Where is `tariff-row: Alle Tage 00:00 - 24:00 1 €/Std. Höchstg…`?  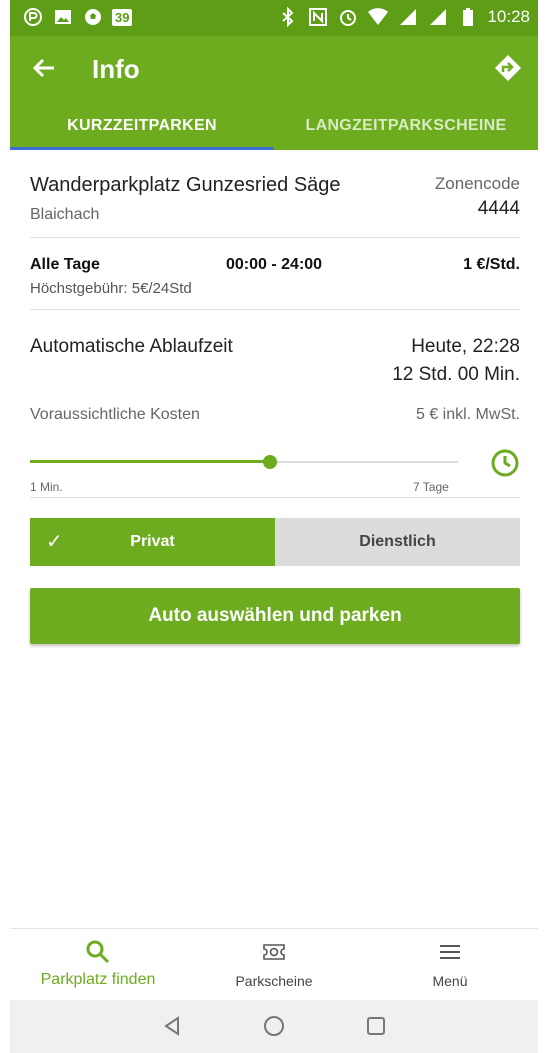
tariff-row: Alle Tage 00:00 - 24:00 1 €/Std. Höchstg… is located at coordinates (275, 274).